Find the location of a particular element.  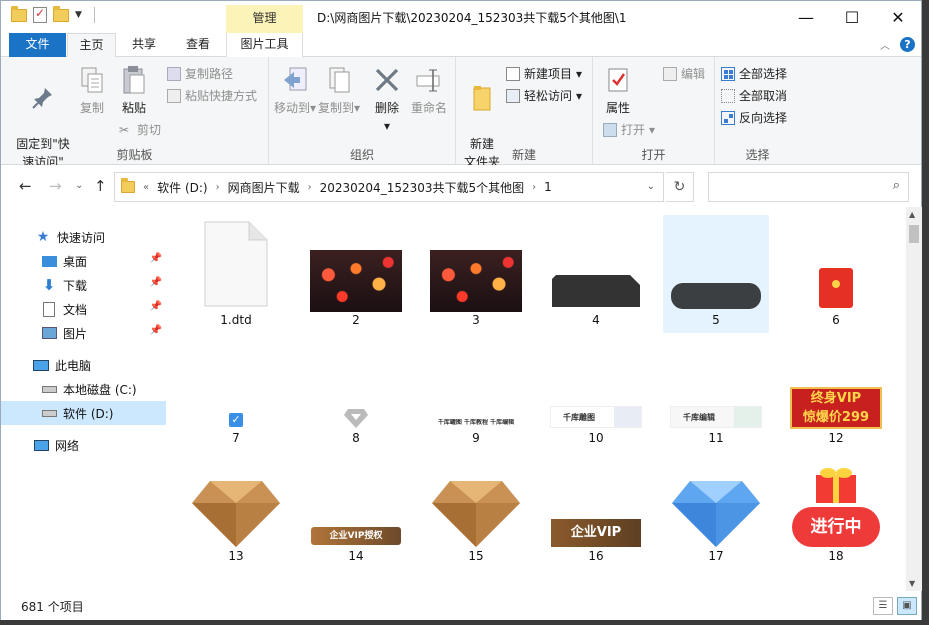

details-view-icon: ☰ is located at coordinates (883, 606).